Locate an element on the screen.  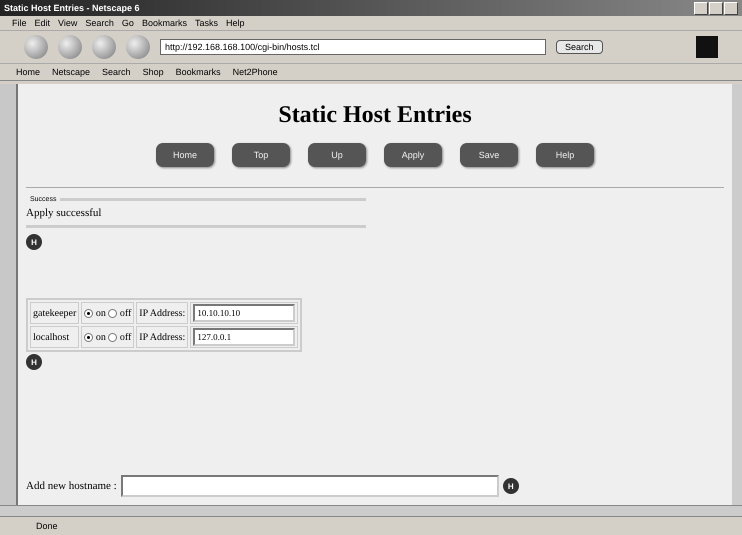
bookmark-link: Net2Phone is located at coordinates (255, 72).